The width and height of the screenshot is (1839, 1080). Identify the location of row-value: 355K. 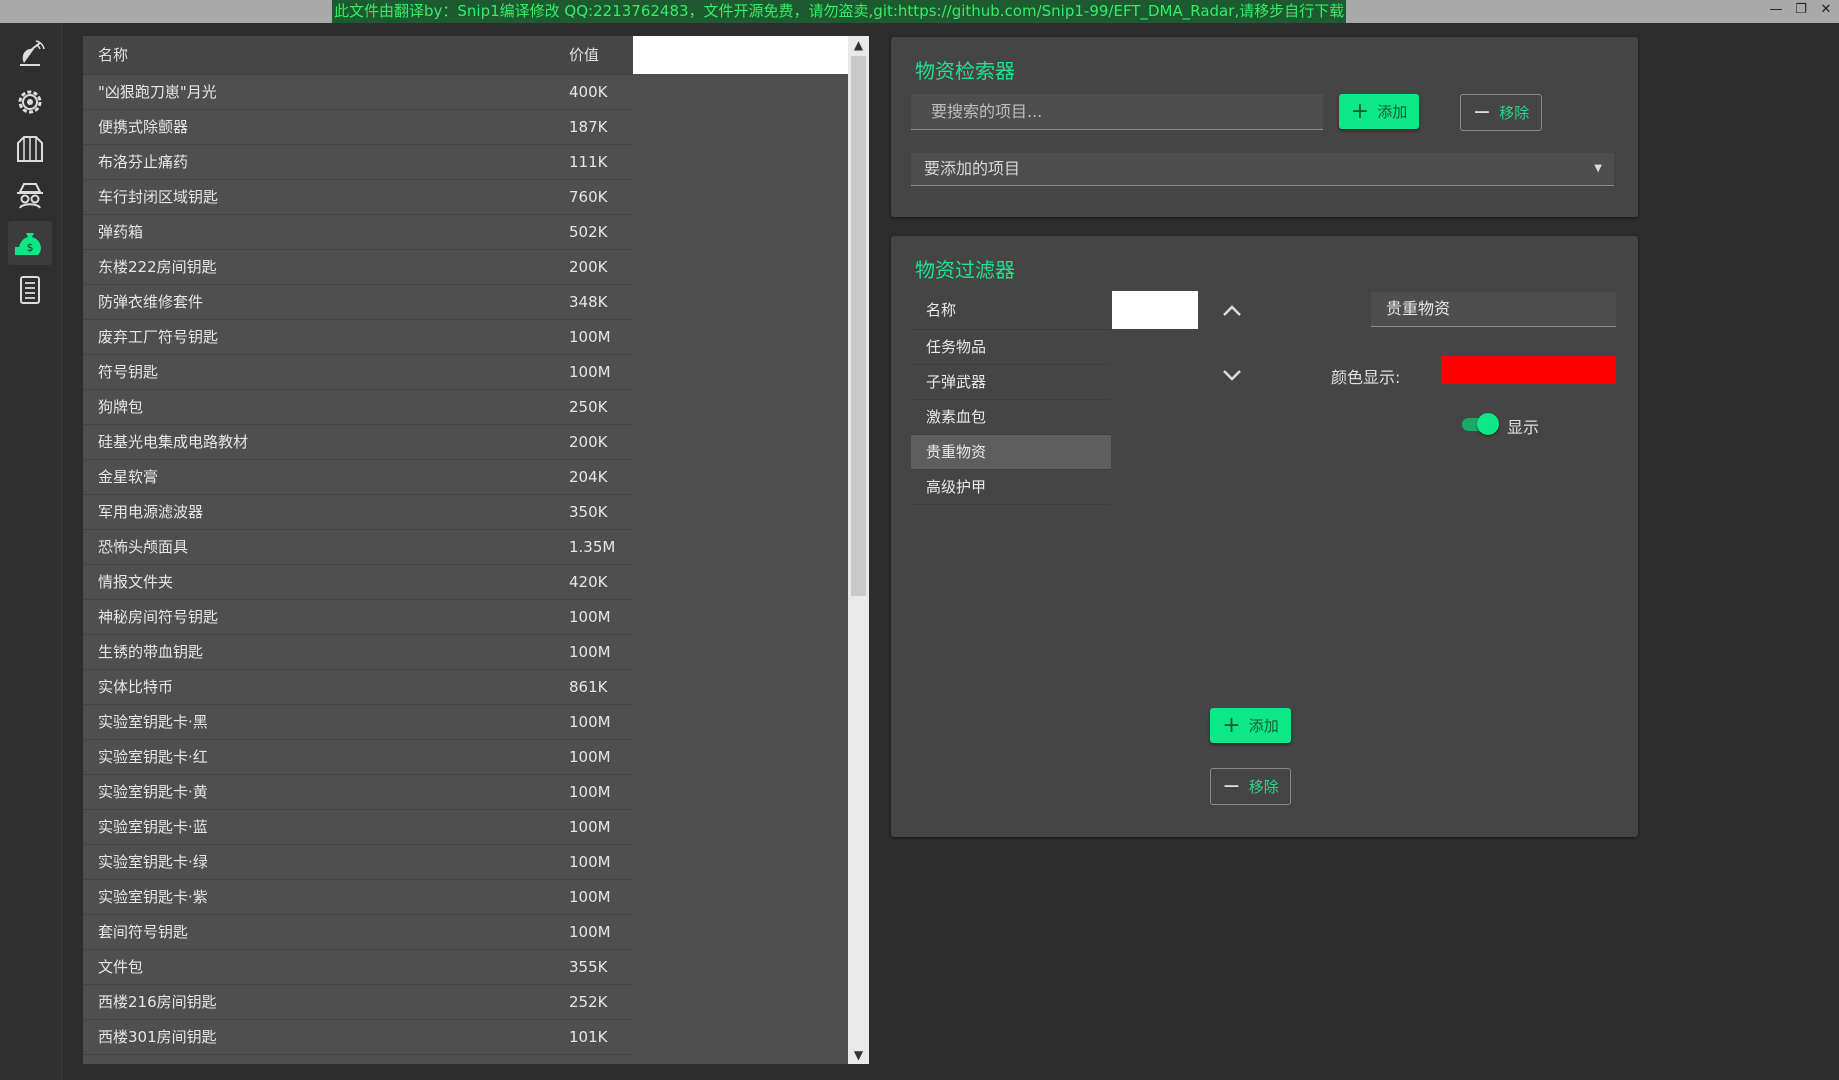
(588, 967).